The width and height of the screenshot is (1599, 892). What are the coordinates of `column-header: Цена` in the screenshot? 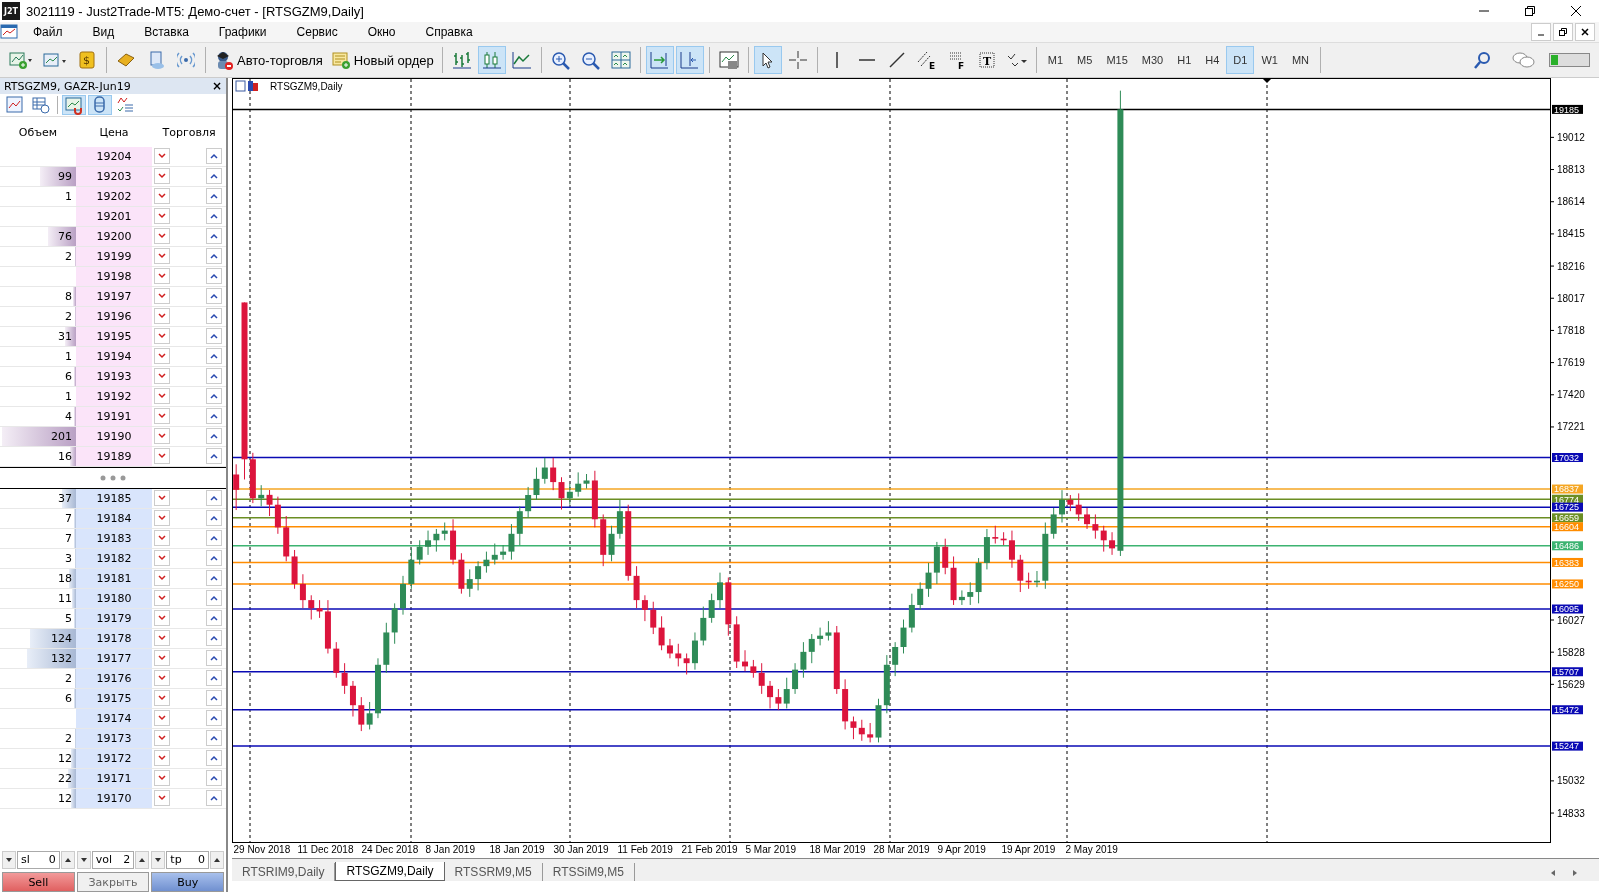 It's located at (114, 132).